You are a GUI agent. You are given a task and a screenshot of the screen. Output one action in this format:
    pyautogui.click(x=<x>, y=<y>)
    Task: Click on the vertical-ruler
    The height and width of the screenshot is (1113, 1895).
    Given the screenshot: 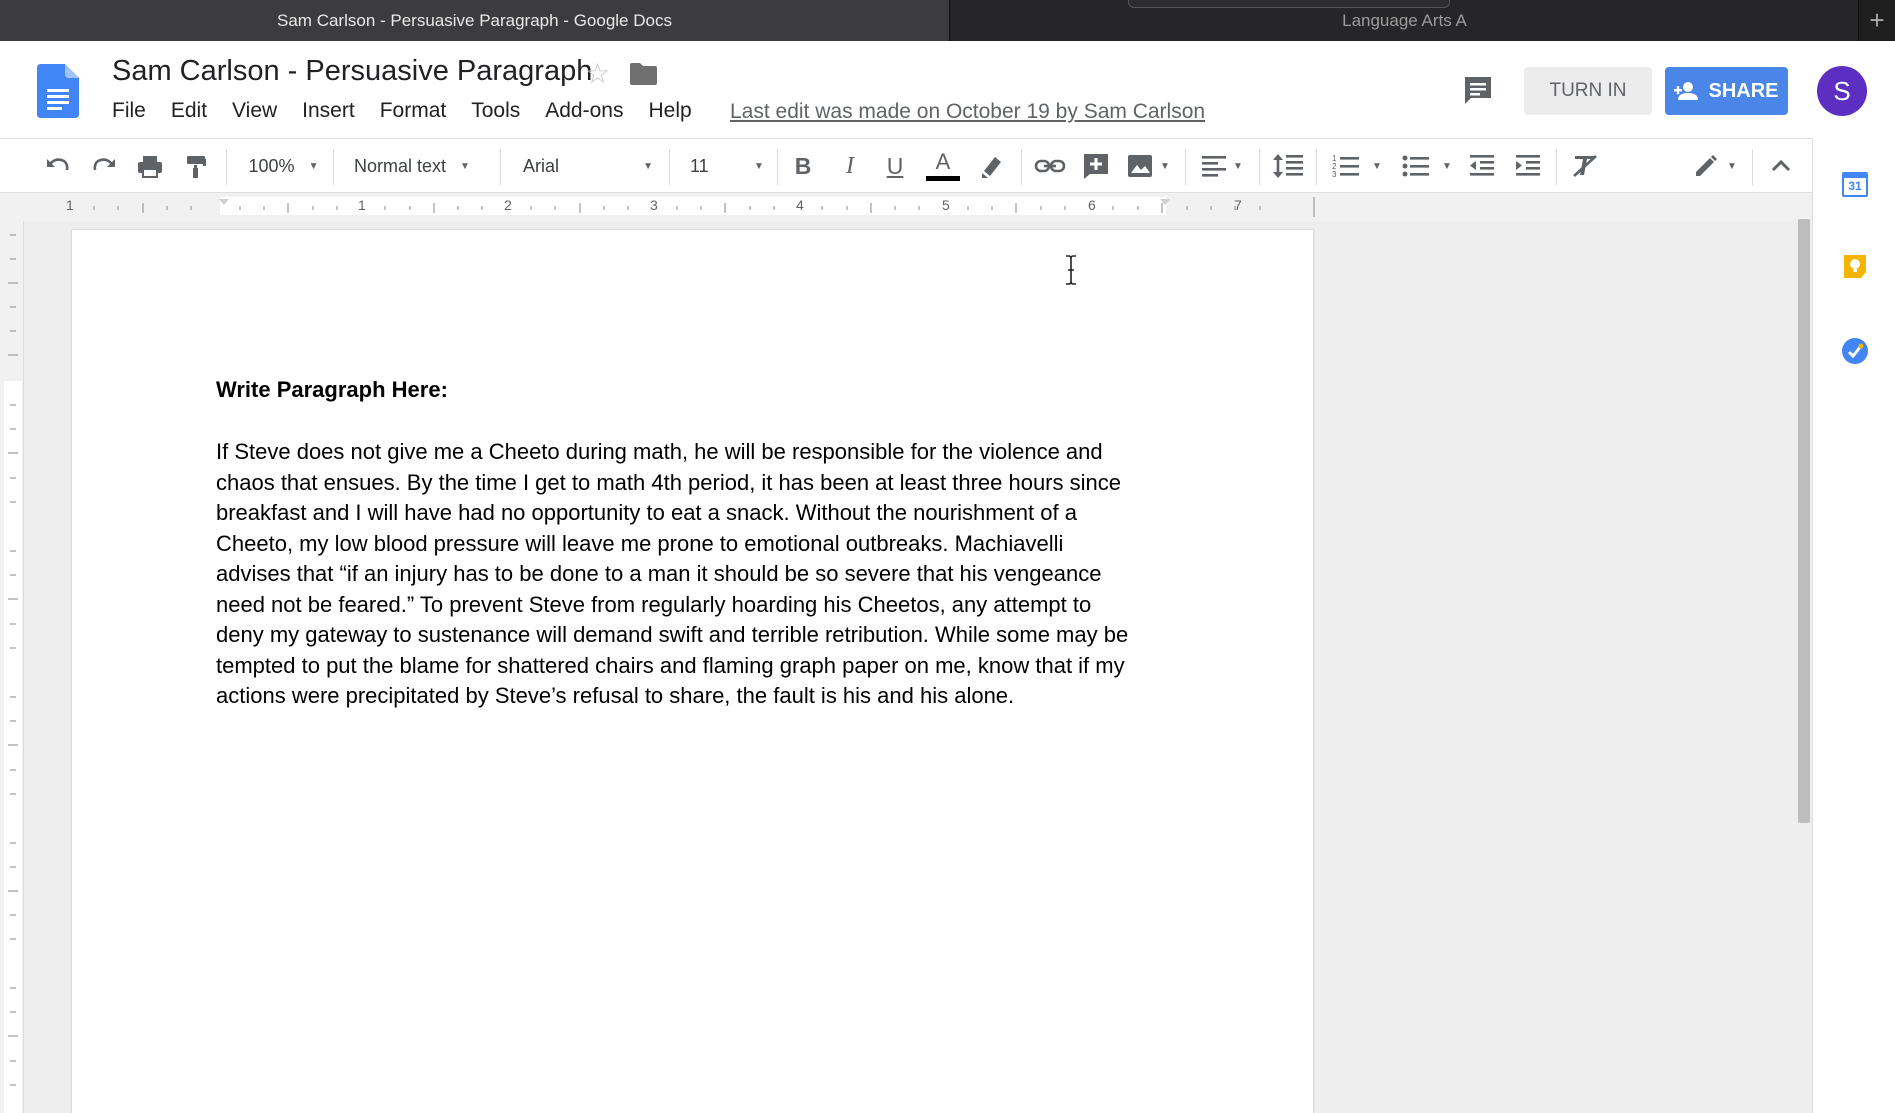 What is the action you would take?
    pyautogui.click(x=12, y=667)
    